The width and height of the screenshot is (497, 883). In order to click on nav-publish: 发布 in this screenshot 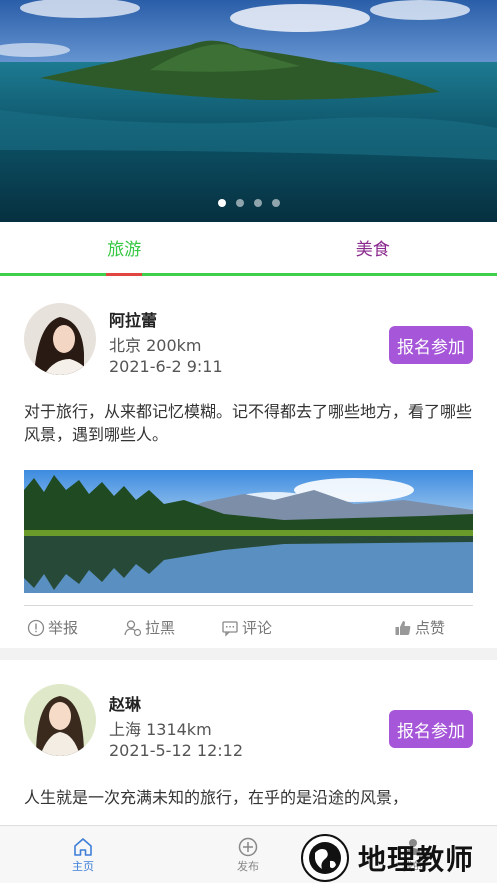, I will do `click(248, 855)`.